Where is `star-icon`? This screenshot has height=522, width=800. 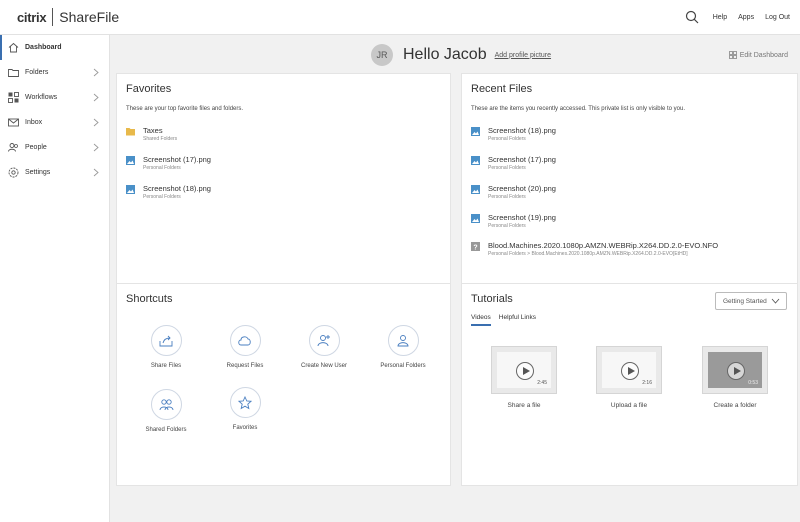 star-icon is located at coordinates (245, 402).